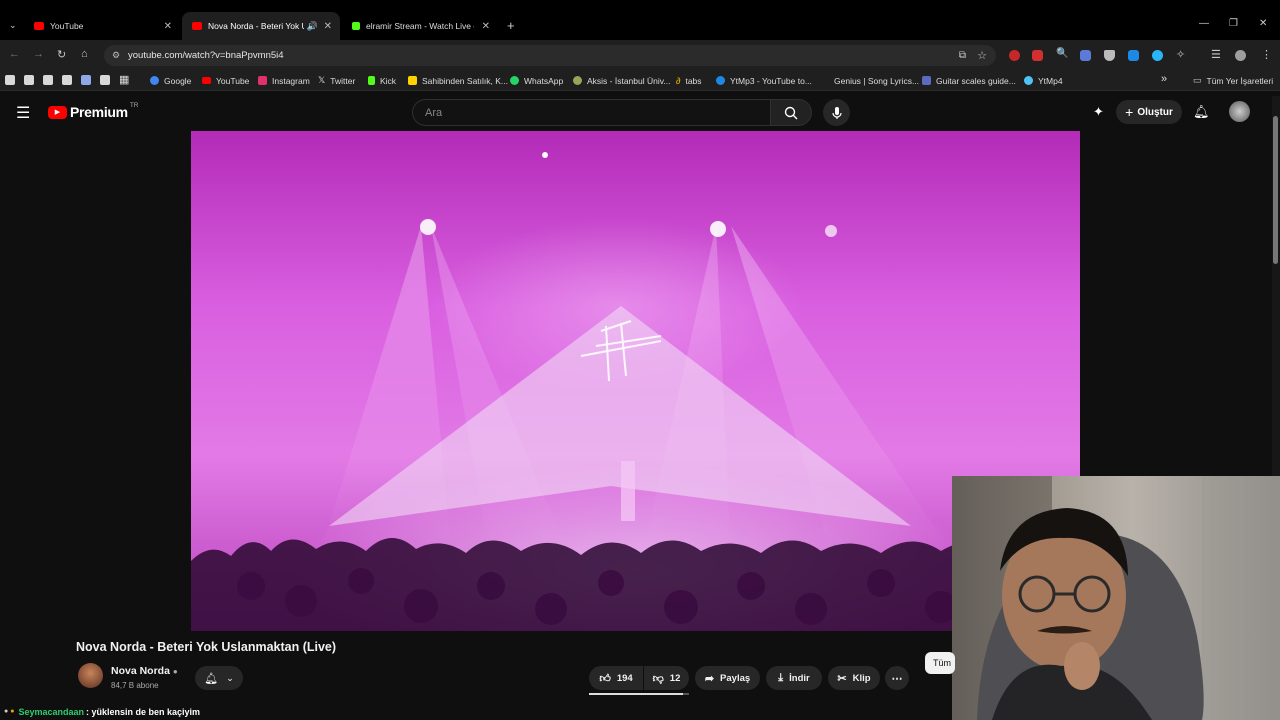 The image size is (1280, 720). Describe the element at coordinates (262, 80) in the screenshot. I see `instagram-icon` at that location.